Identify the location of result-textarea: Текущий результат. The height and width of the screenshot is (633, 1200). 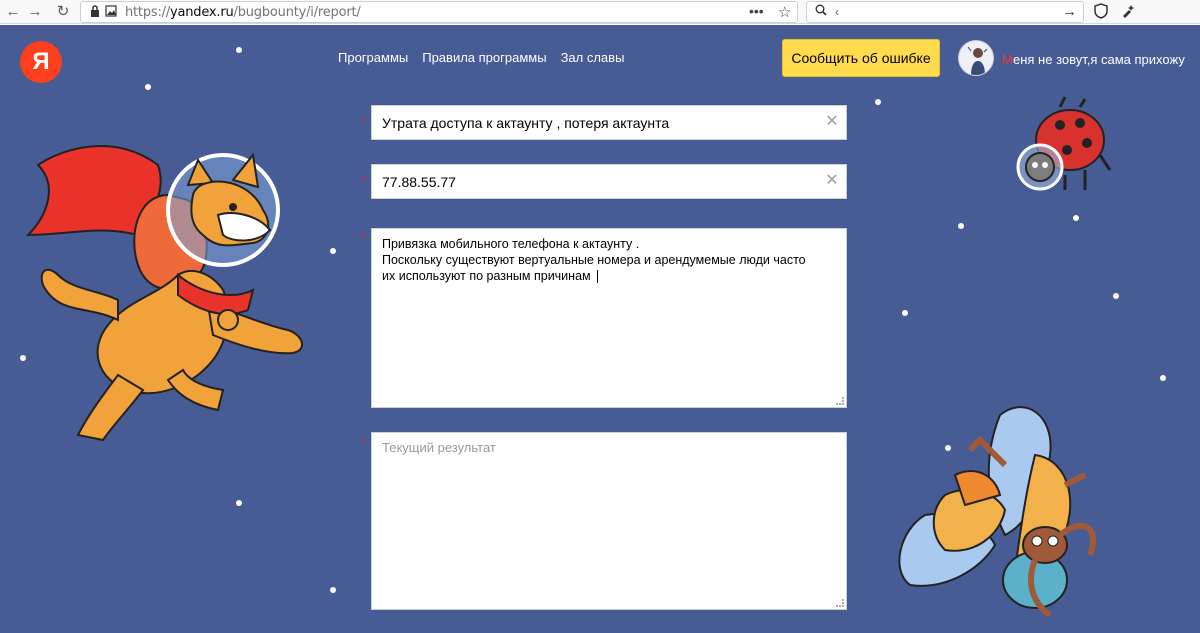
(609, 521).